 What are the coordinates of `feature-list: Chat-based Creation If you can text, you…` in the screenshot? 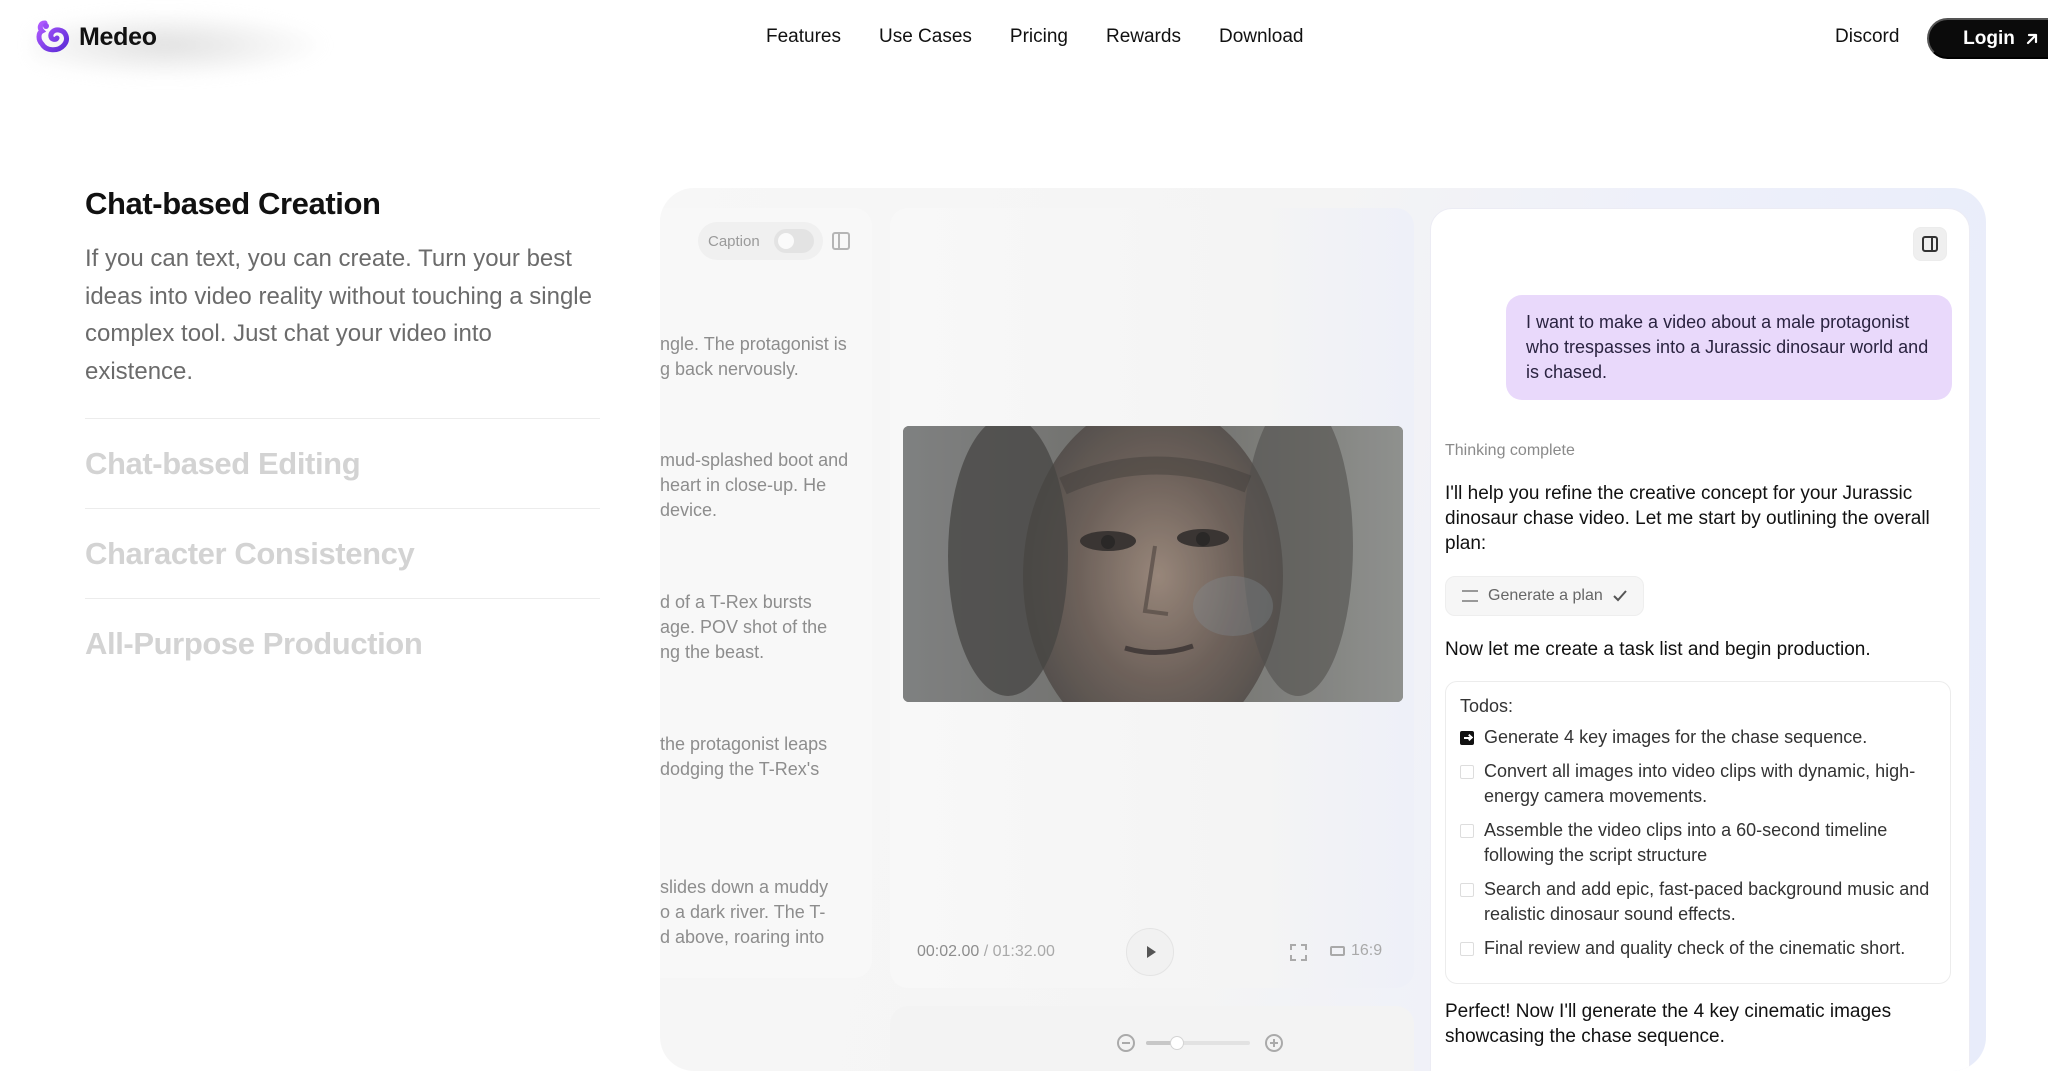 It's located at (342, 437).